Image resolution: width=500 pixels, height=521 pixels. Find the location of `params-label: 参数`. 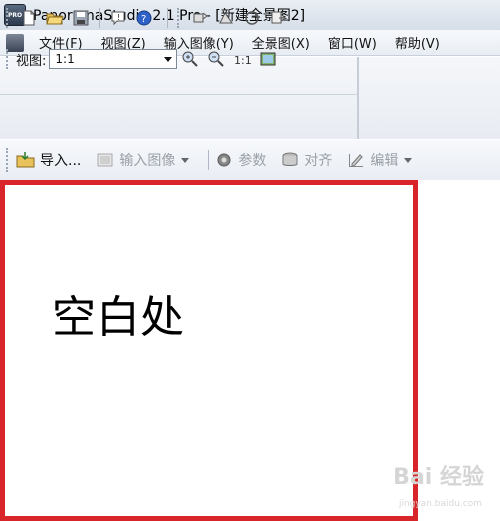

params-label: 参数 is located at coordinates (252, 161).